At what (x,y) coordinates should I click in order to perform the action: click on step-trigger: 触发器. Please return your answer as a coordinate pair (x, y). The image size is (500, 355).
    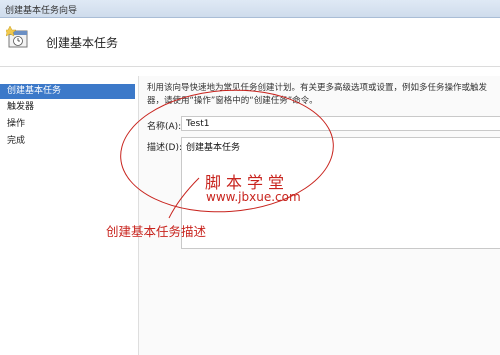
    Looking at the image, I should click on (67, 107).